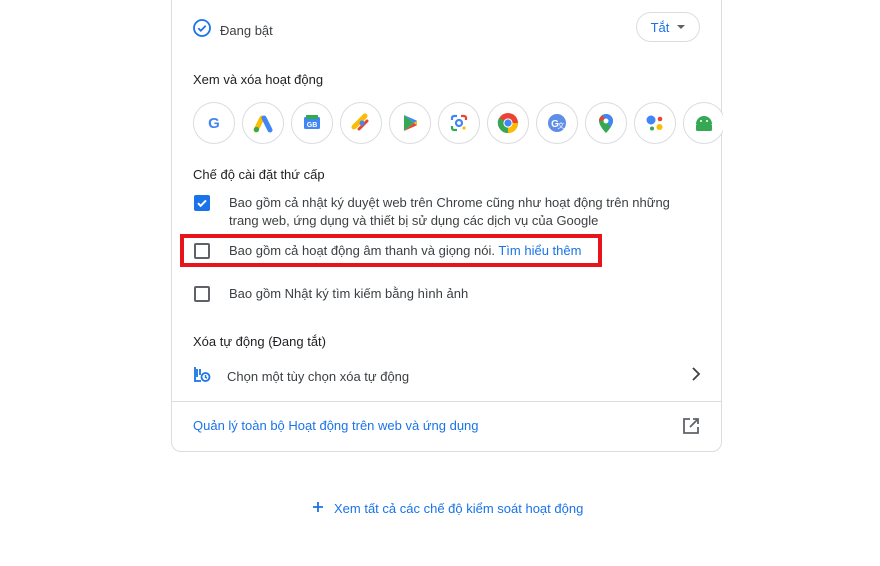  Describe the element at coordinates (391, 250) in the screenshot. I see `red-highlight-box` at that location.